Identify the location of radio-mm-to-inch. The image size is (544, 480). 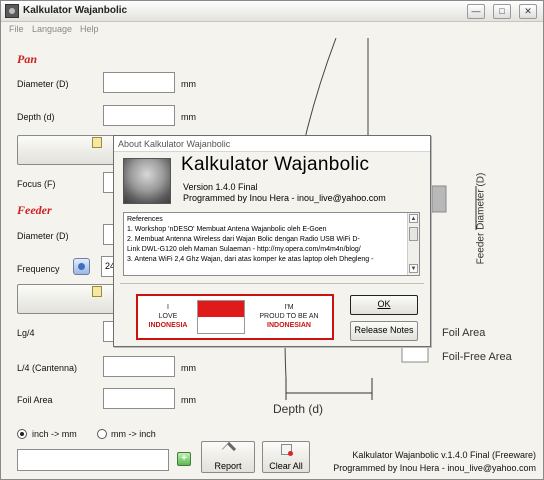
(102, 434).